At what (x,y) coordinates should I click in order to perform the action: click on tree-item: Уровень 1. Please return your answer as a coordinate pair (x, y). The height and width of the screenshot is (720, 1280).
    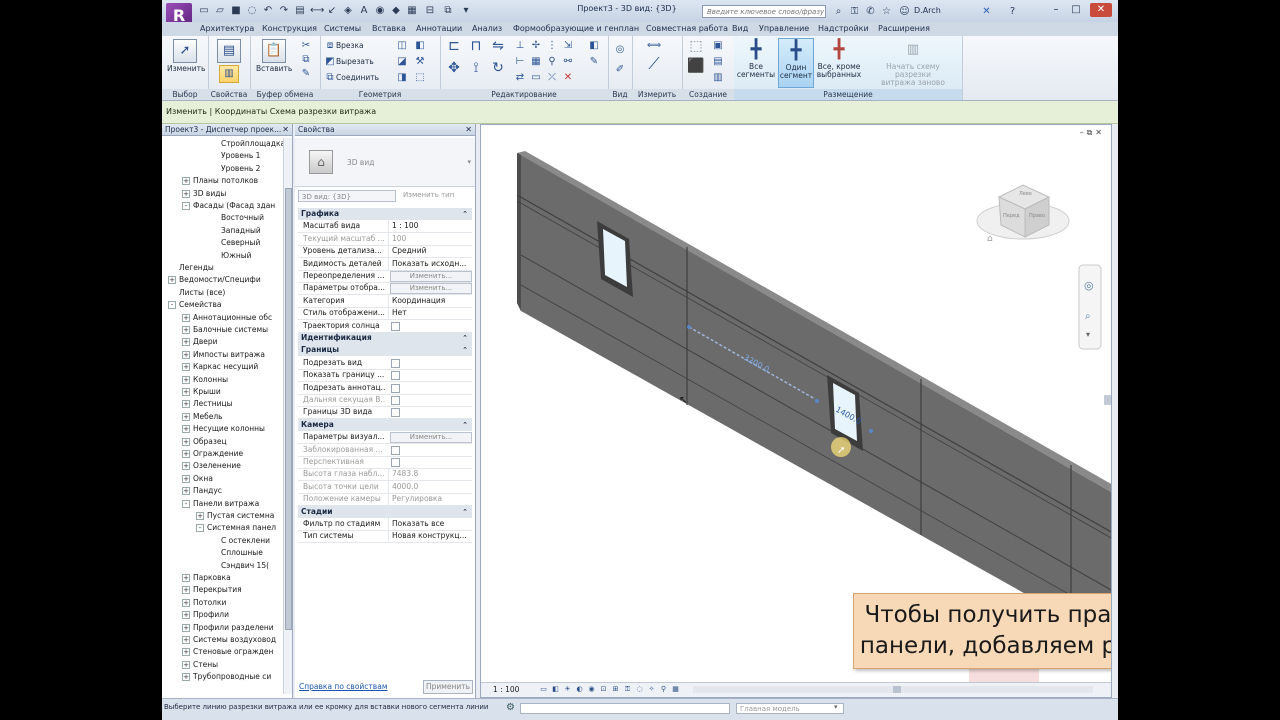
    Looking at the image, I should click on (235, 156).